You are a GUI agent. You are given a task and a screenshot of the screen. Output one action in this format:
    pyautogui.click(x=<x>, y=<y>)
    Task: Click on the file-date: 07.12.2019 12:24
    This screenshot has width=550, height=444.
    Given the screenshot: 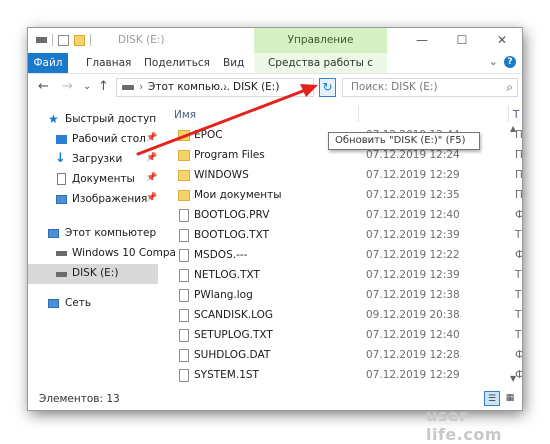 What is the action you would take?
    pyautogui.click(x=413, y=155)
    